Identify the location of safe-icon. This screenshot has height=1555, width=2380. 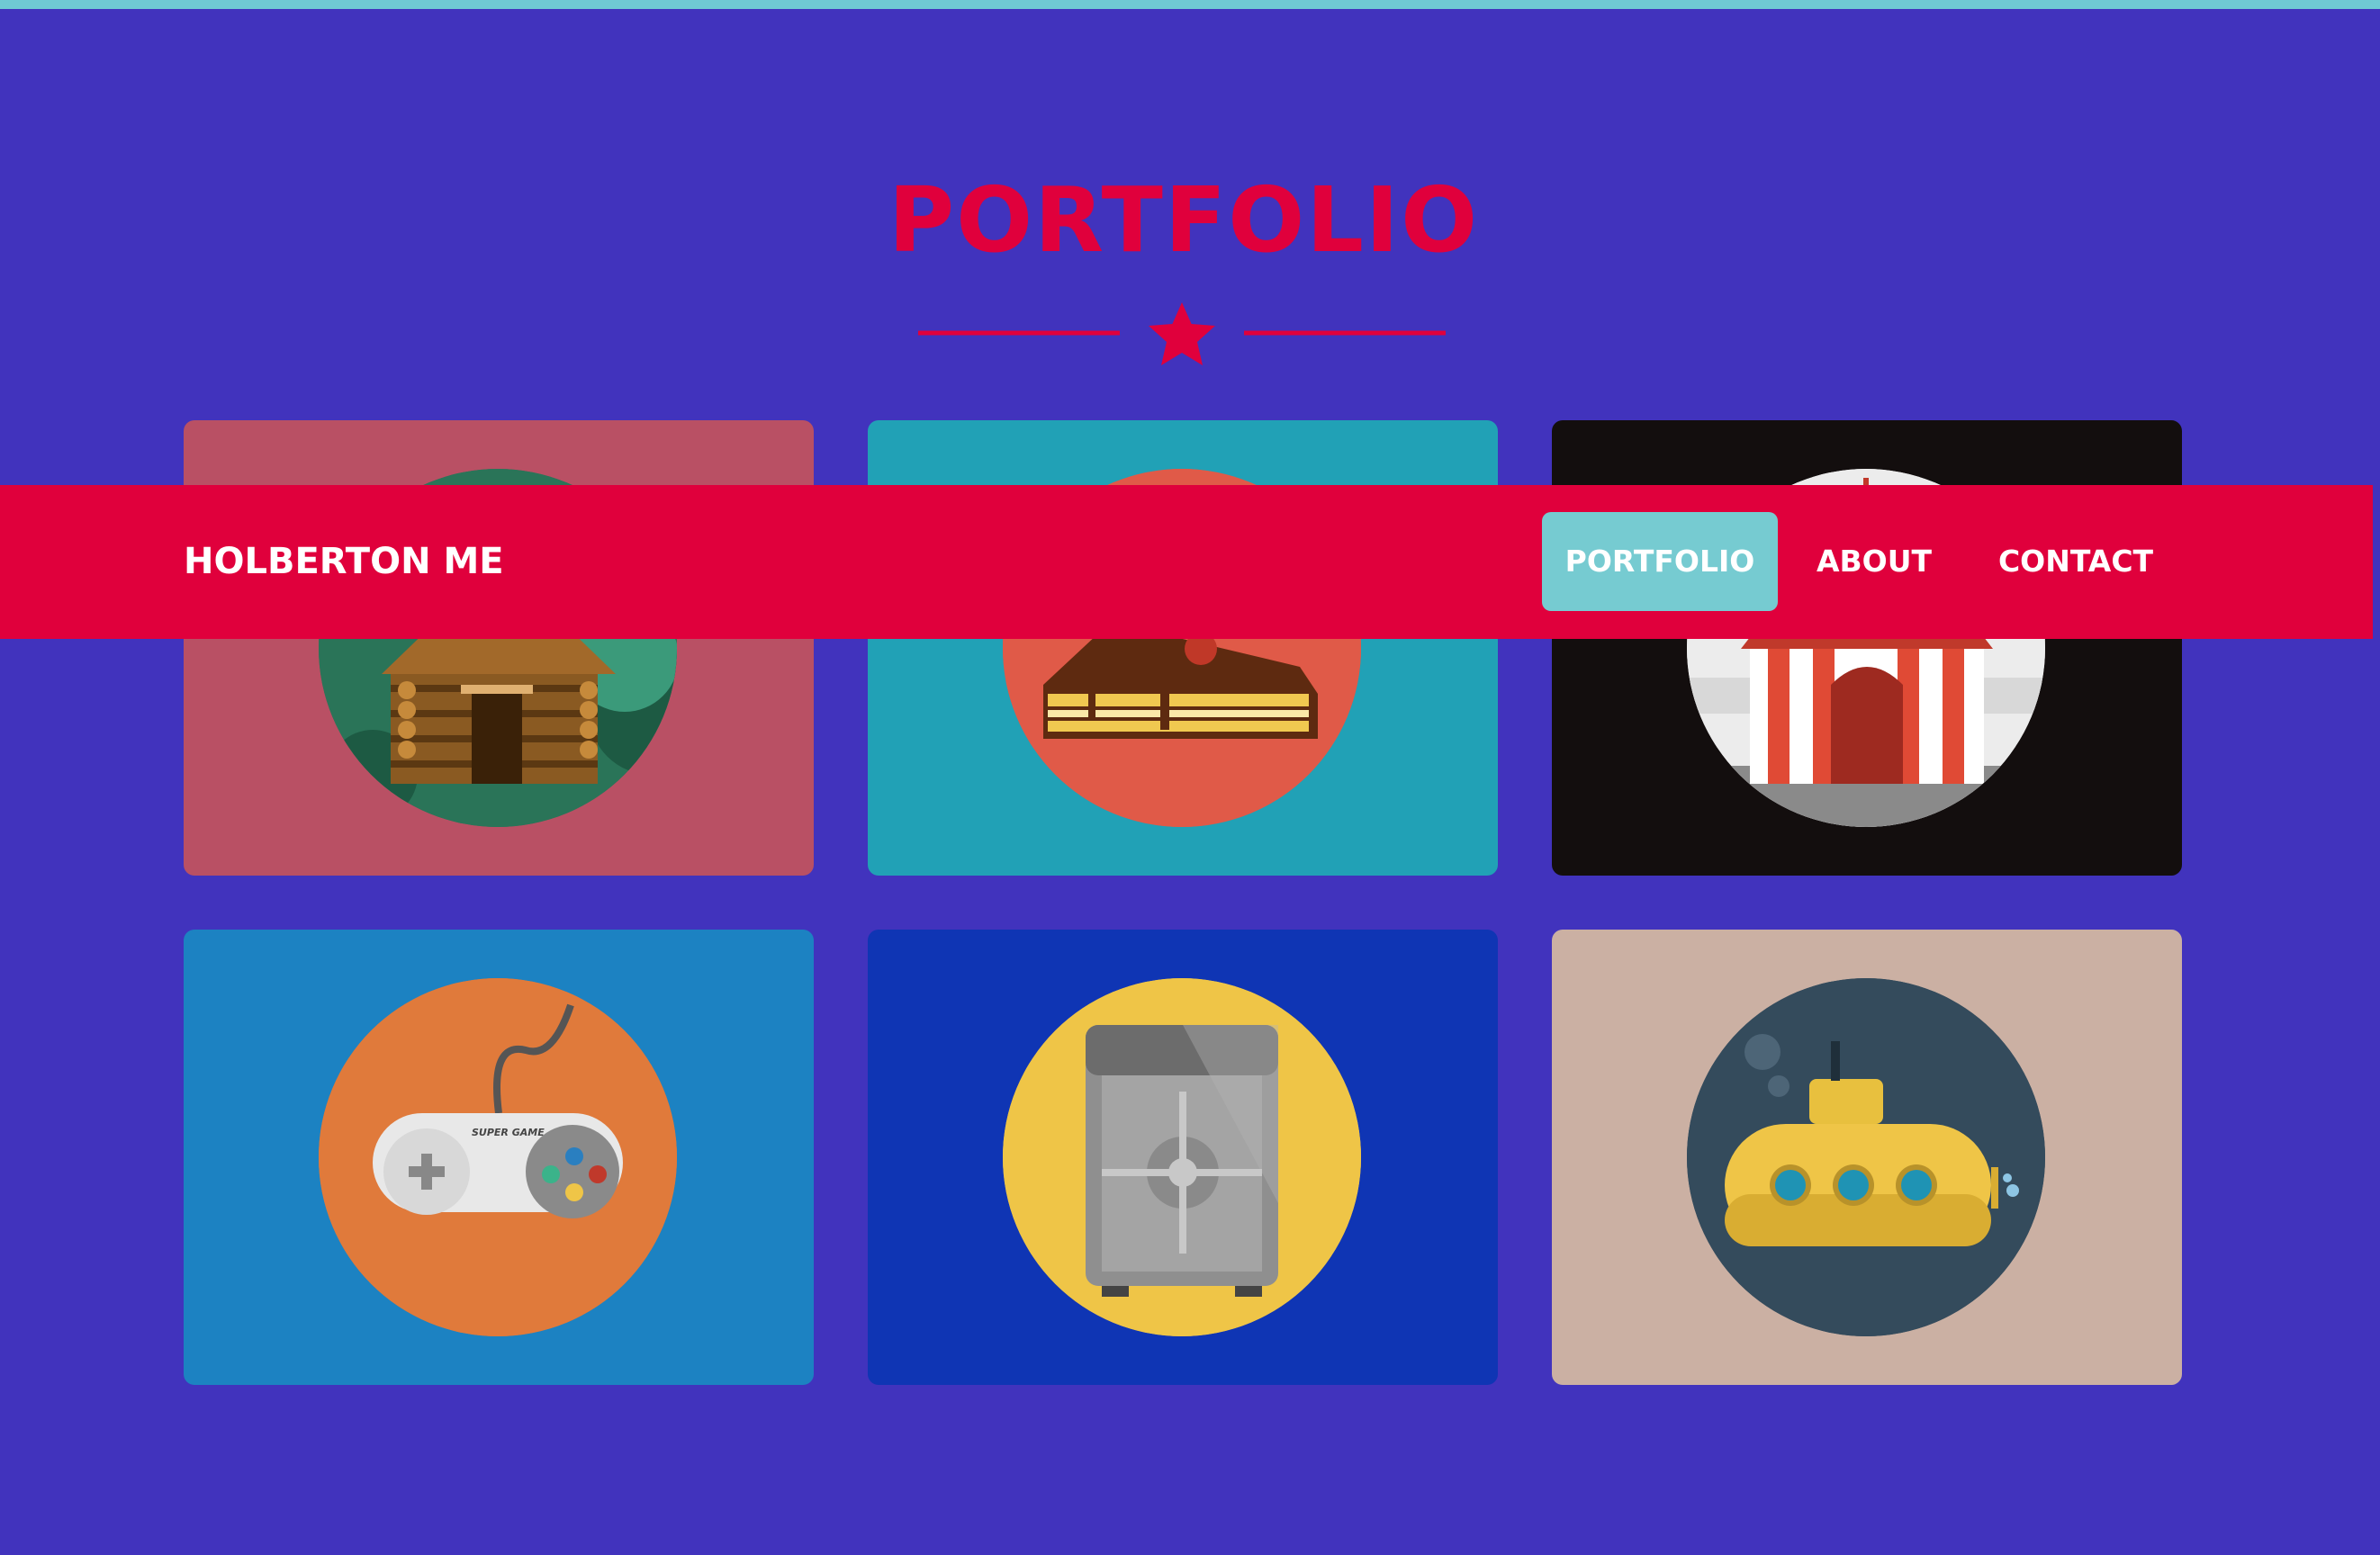
(1182, 1157).